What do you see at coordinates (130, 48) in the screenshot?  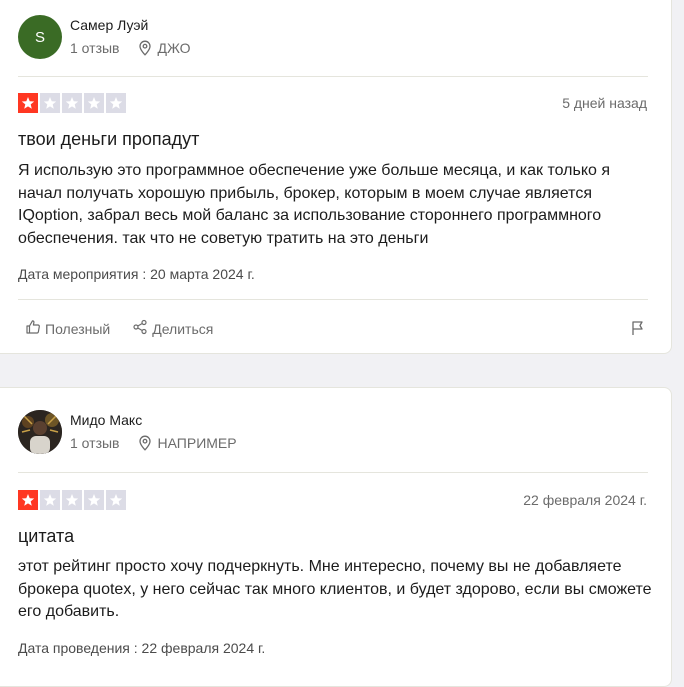 I see `reviewer-meta: 1 отзыв ДЖО` at bounding box center [130, 48].